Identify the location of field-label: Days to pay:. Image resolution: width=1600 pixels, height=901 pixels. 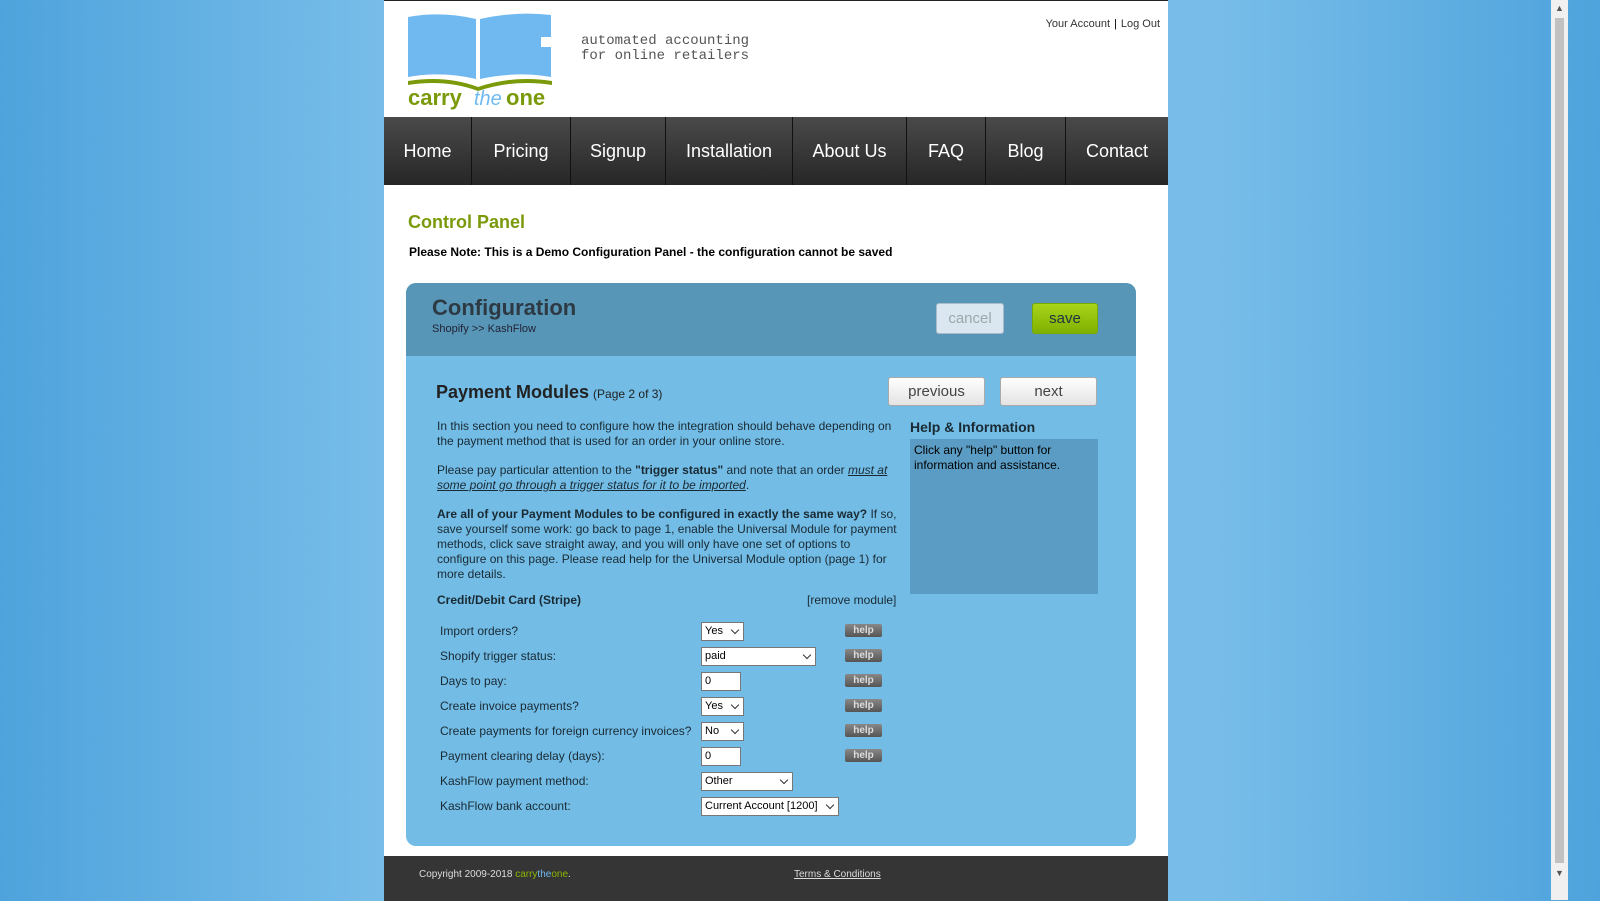
(473, 681).